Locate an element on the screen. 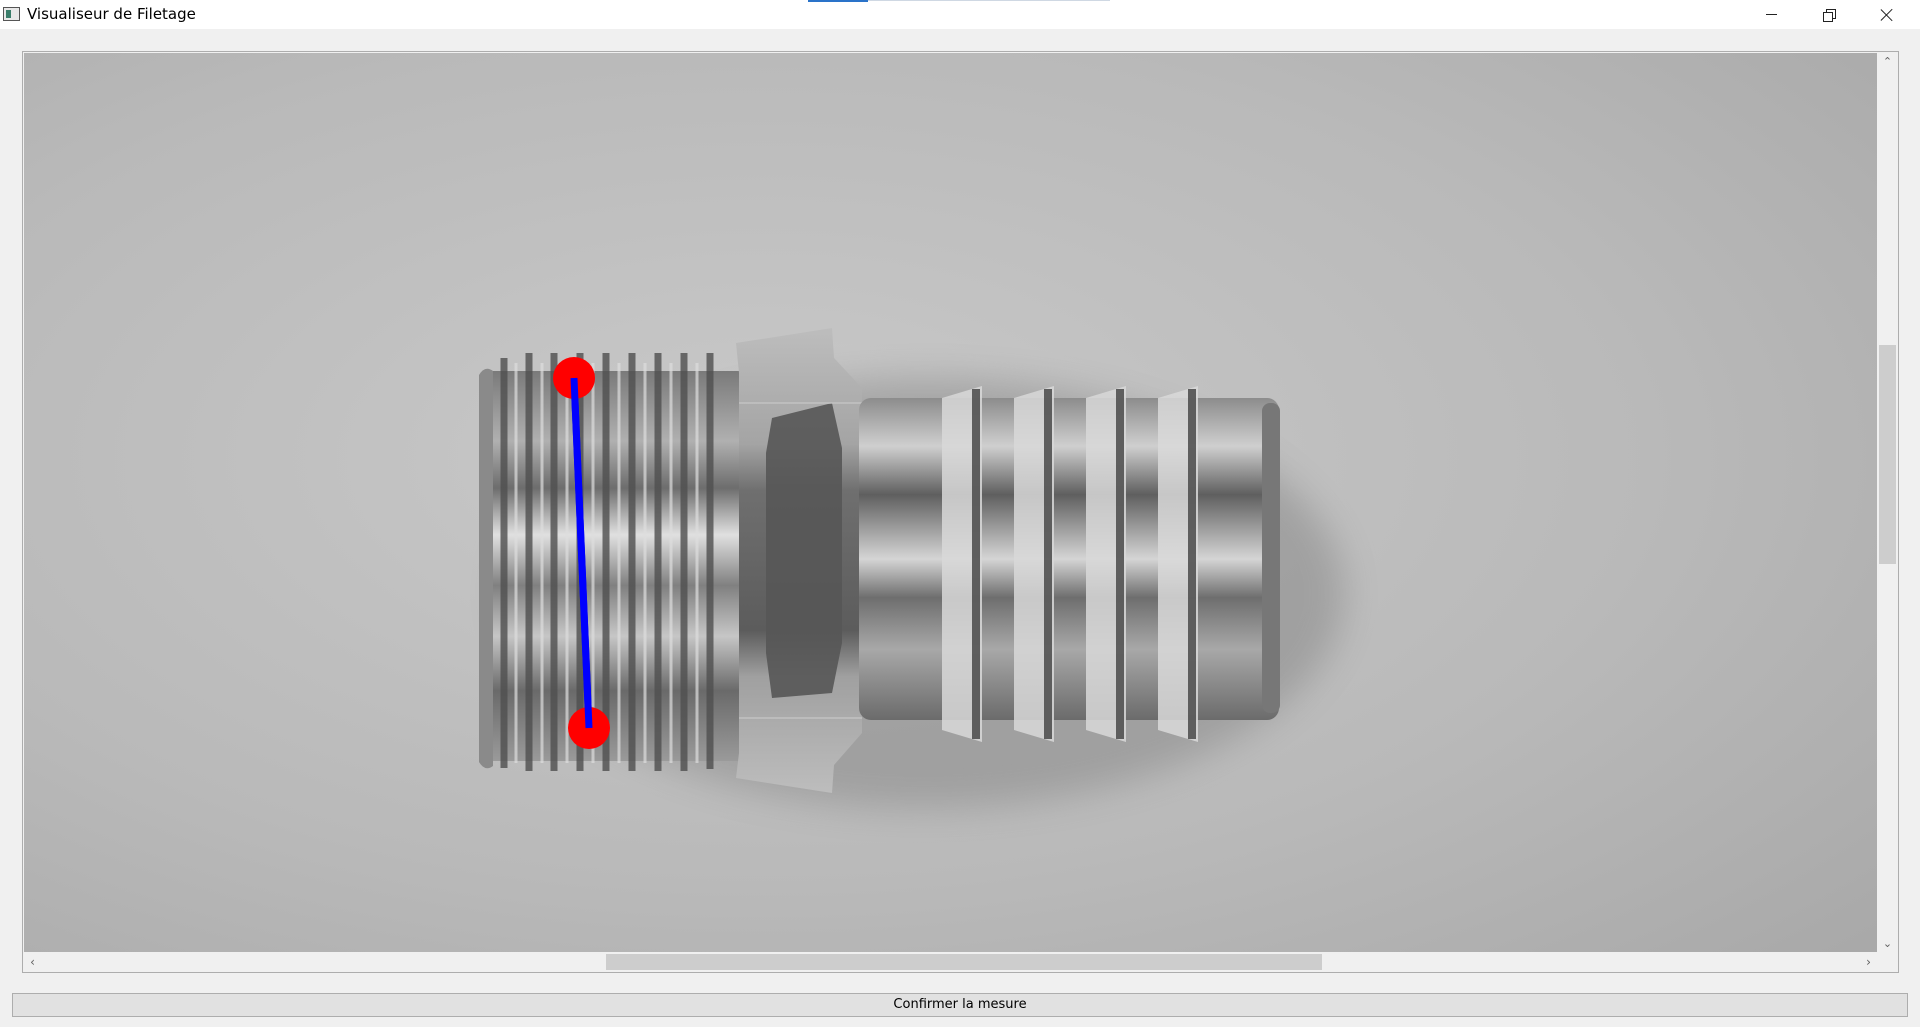  chevron-left-icon: ‹ is located at coordinates (32, 962).